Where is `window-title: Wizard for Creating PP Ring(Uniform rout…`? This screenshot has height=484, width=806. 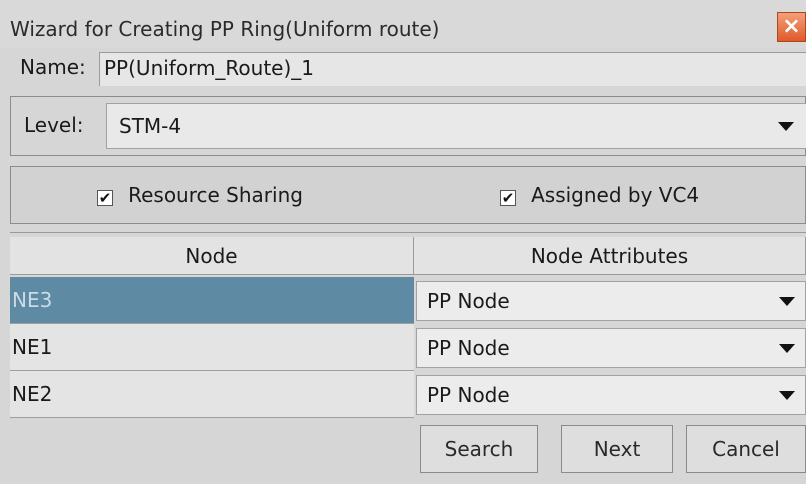 window-title: Wizard for Creating PP Ring(Uniform rout… is located at coordinates (225, 29).